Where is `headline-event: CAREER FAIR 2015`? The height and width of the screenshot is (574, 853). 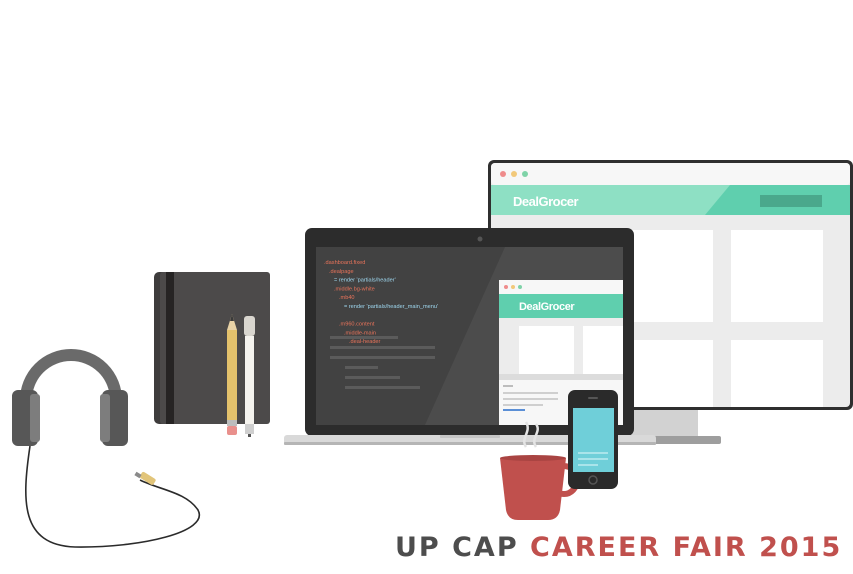
headline-event: CAREER FAIR 2015 is located at coordinates (686, 547).